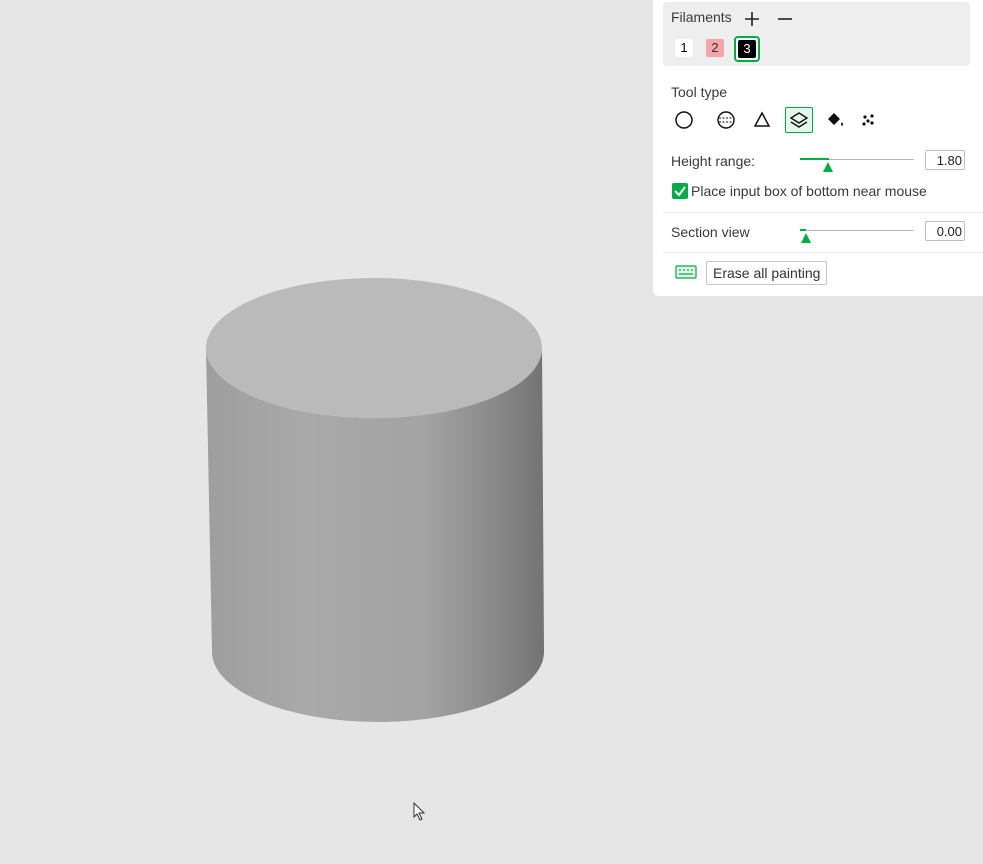  Describe the element at coordinates (785, 19) in the screenshot. I see `minus-icon` at that location.